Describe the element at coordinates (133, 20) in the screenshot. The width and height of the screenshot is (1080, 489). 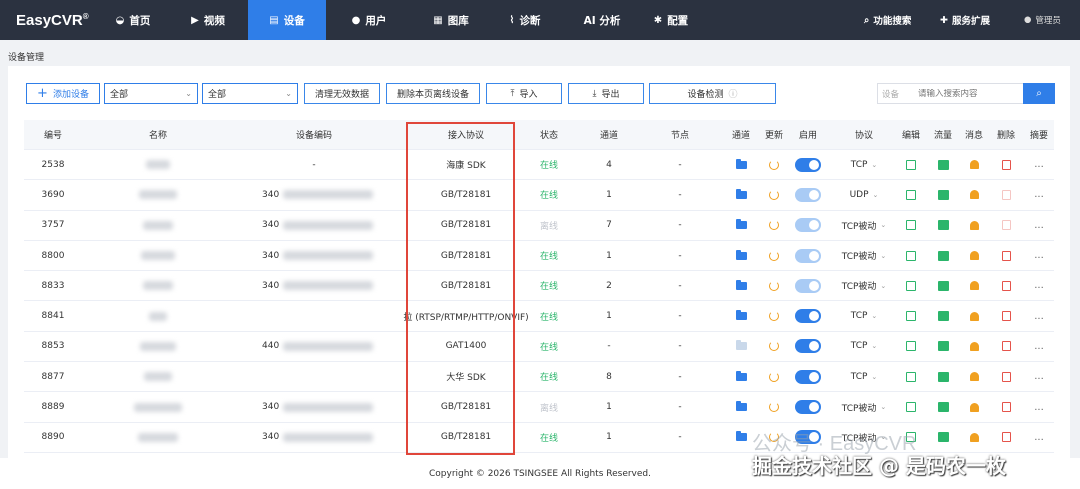
I see `nav-home: ◒ 首页` at that location.